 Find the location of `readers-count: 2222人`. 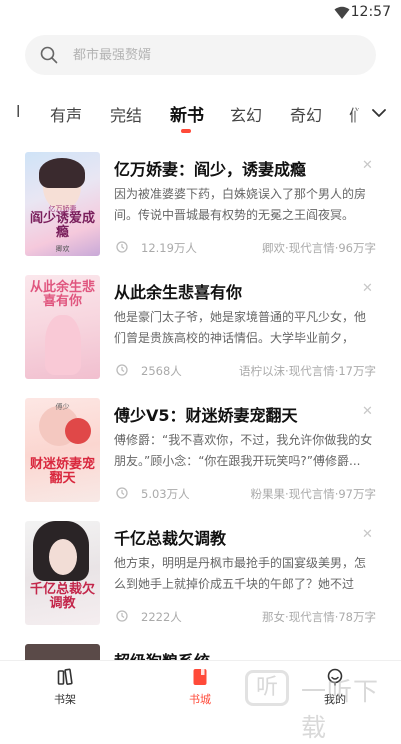

readers-count: 2222人 is located at coordinates (161, 617).